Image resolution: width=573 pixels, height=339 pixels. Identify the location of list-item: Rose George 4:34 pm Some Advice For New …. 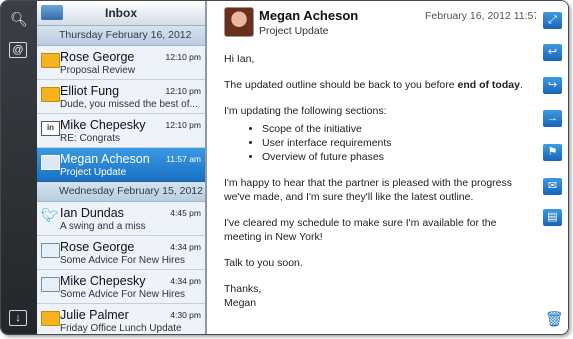
(121, 253).